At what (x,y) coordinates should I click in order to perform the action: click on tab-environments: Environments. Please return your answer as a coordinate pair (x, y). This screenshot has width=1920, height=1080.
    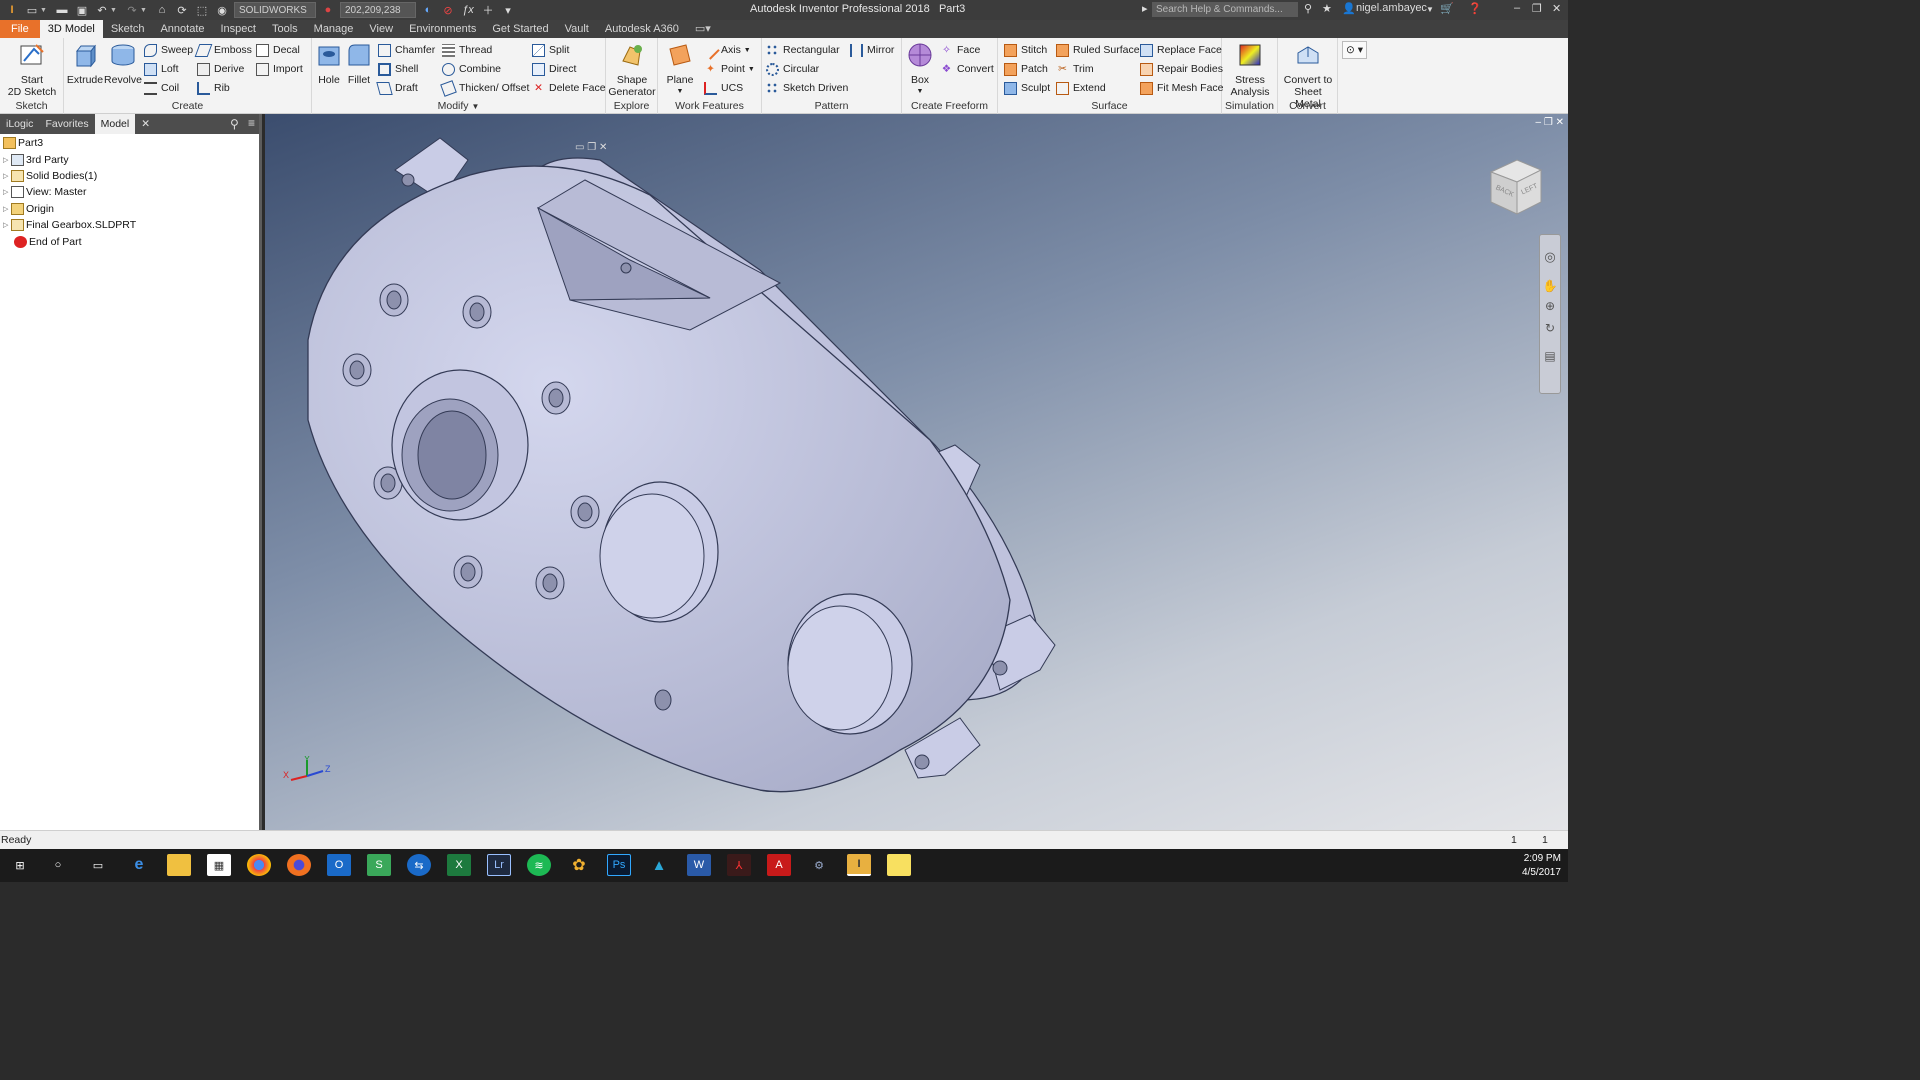
    Looking at the image, I should click on (442, 29).